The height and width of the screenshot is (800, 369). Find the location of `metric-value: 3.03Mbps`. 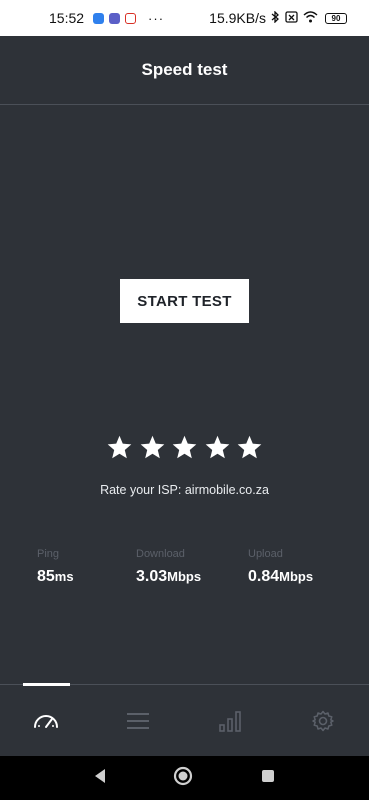

metric-value: 3.03Mbps is located at coordinates (168, 577).